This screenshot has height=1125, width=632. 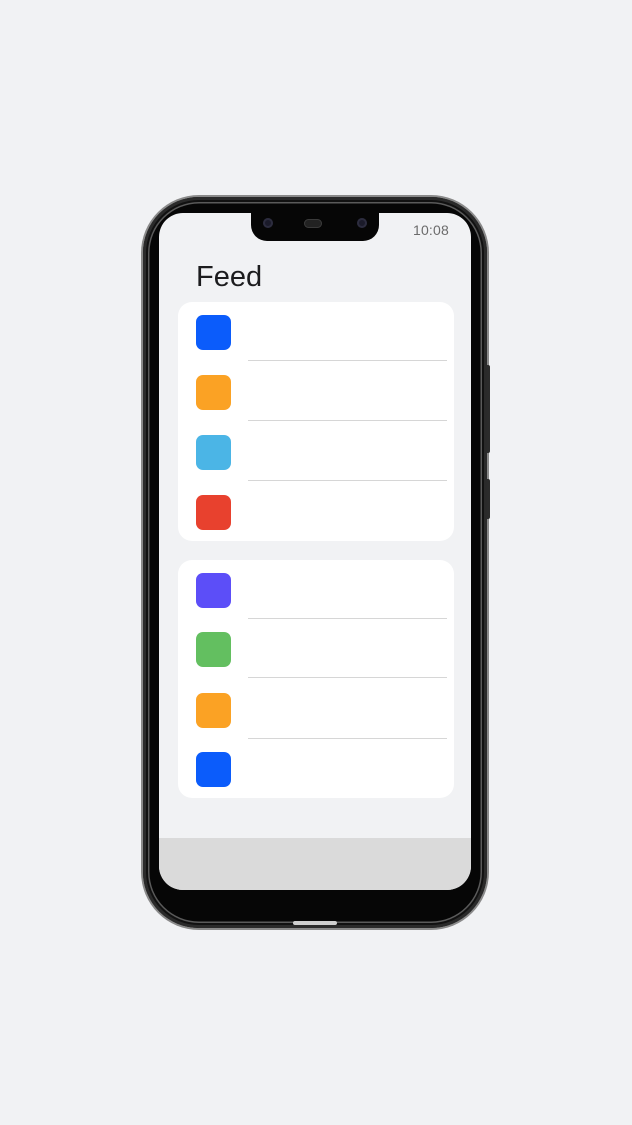 I want to click on notch, so click(x=315, y=227).